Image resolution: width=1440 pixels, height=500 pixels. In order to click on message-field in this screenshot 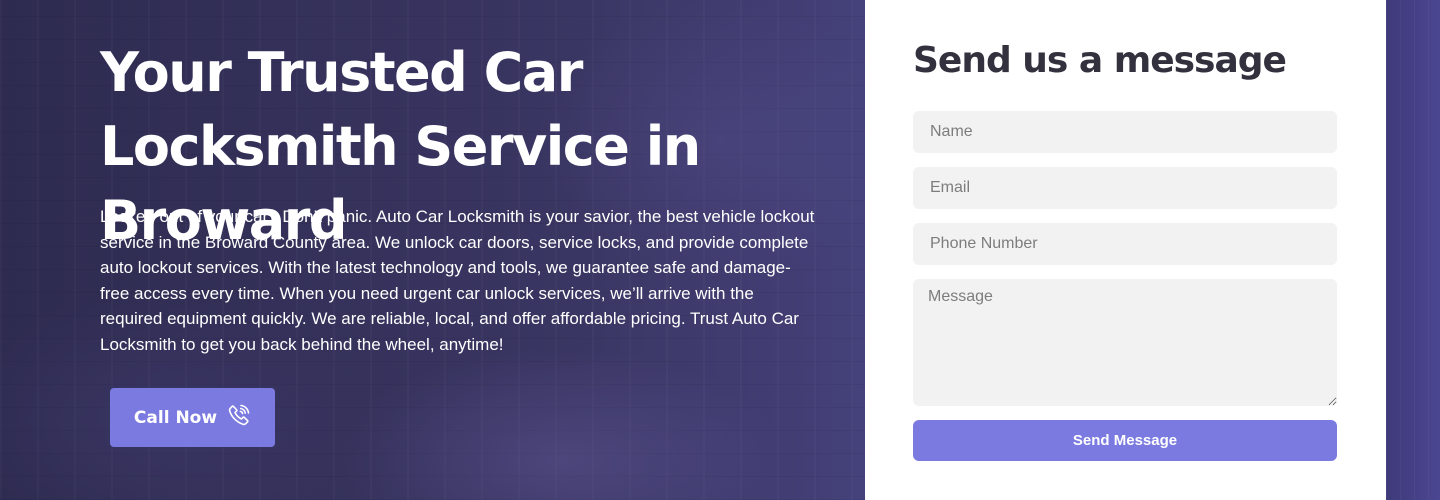, I will do `click(1125, 342)`.